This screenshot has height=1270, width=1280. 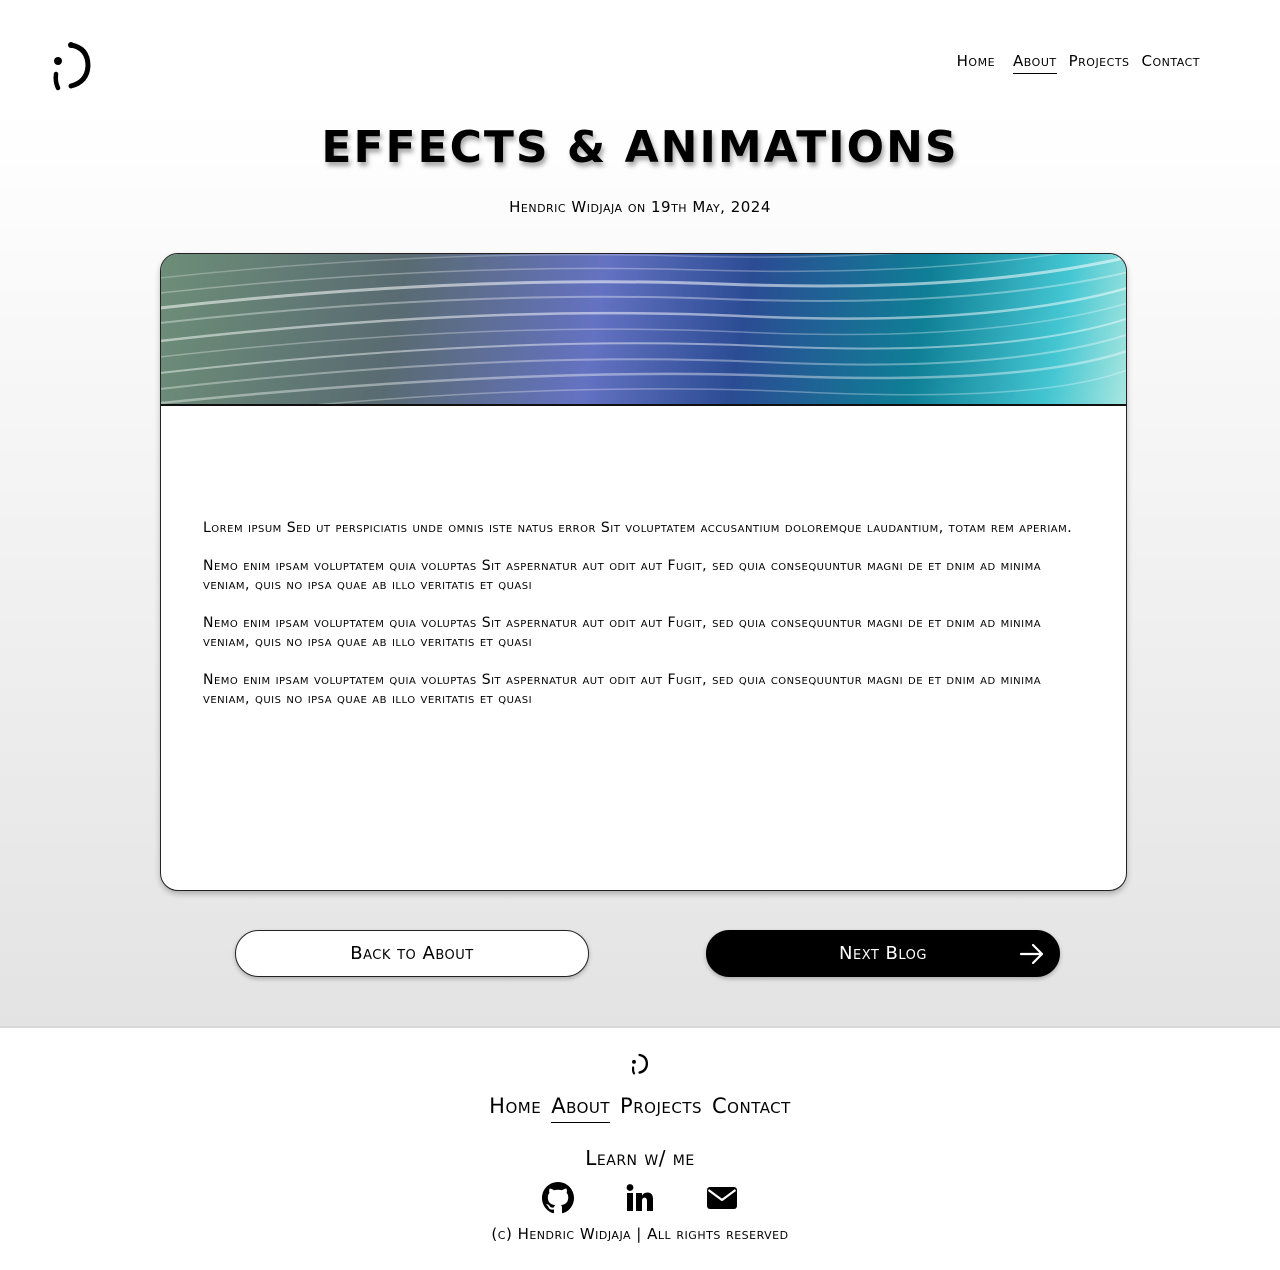 I want to click on back-button-label: Back to About, so click(x=412, y=953).